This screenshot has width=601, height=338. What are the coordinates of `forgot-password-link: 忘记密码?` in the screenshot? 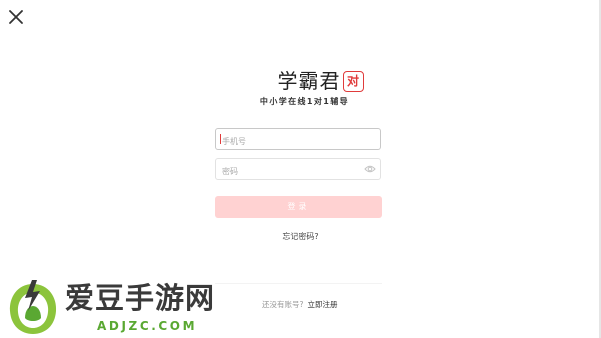 It's located at (300, 236).